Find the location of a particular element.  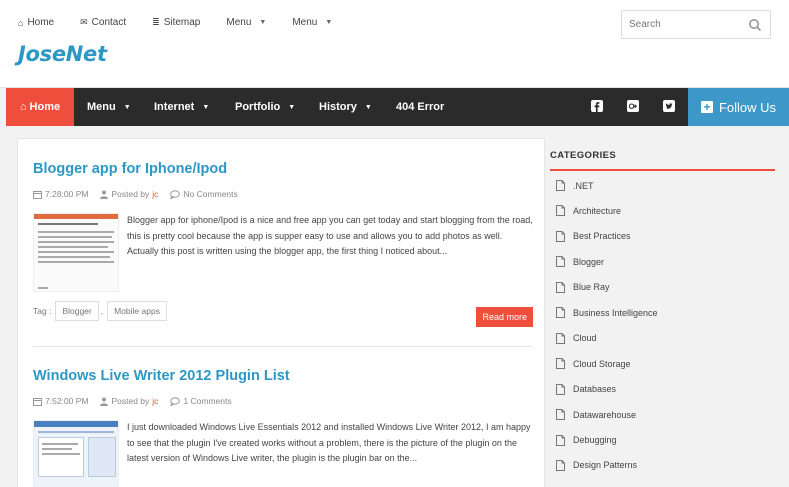

post-tags: Tag : Blogger , Mobile apps is located at coordinates (283, 311).